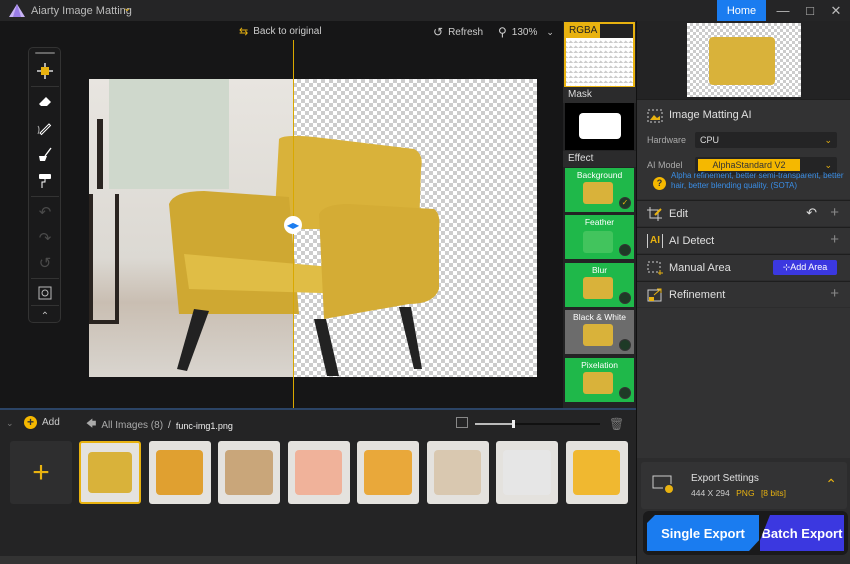  What do you see at coordinates (425, 10) in the screenshot?
I see `title-bar: Aiarty Image Matting ⌄ Home — □ ✕` at bounding box center [425, 10].